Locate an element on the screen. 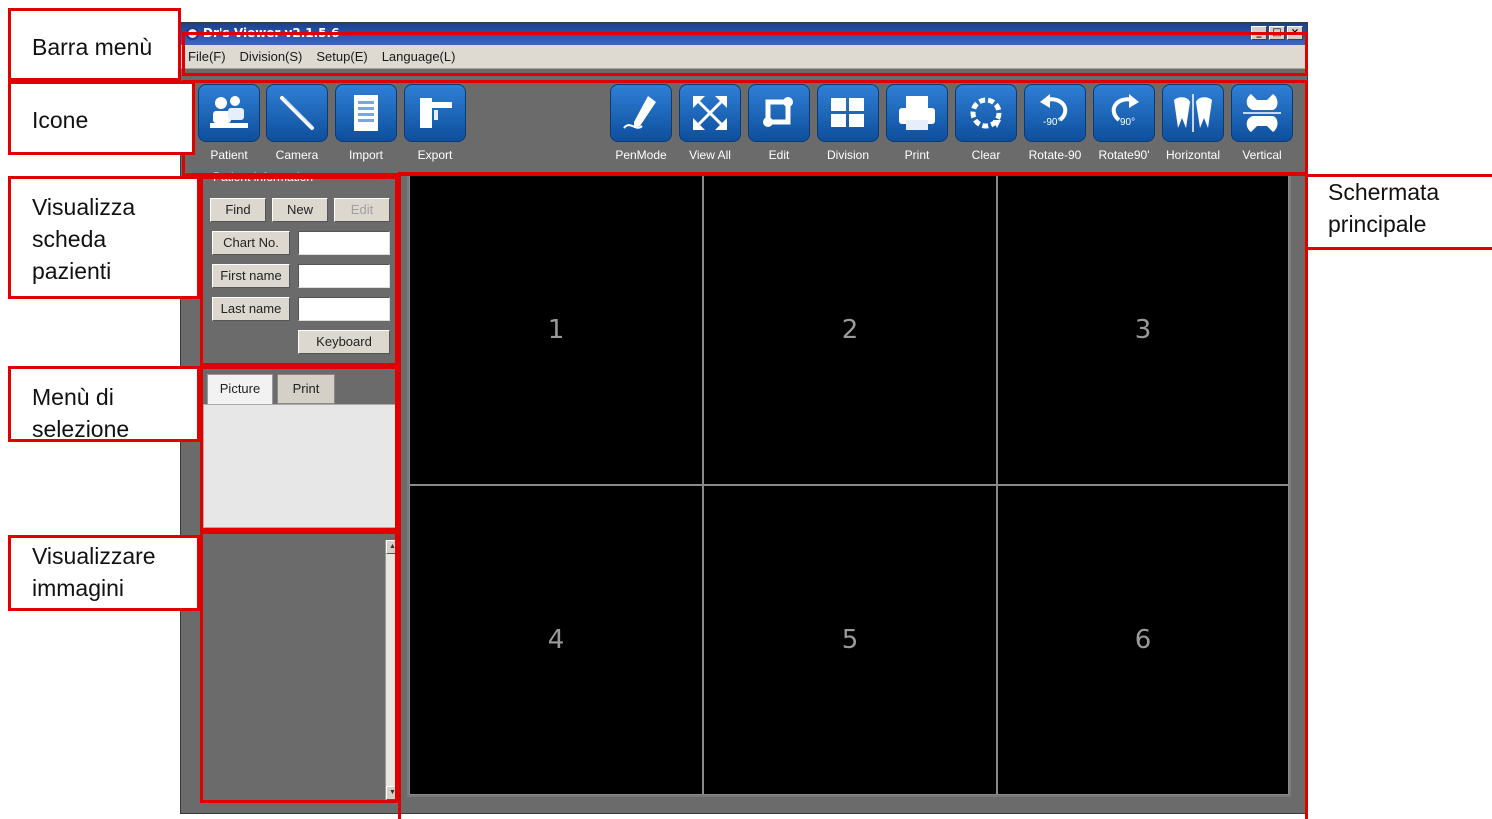  callout-selection-menu-line2: selezione is located at coordinates (81, 429).